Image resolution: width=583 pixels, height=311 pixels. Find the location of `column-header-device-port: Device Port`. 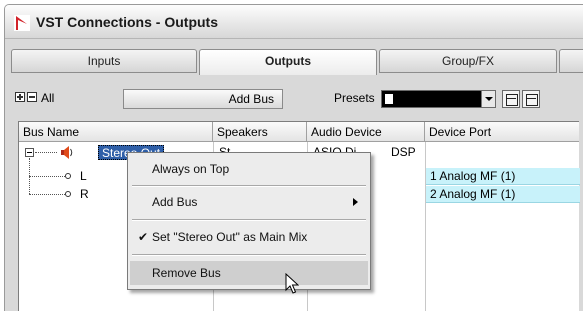

column-header-device-port: Device Port is located at coordinates (502, 132).